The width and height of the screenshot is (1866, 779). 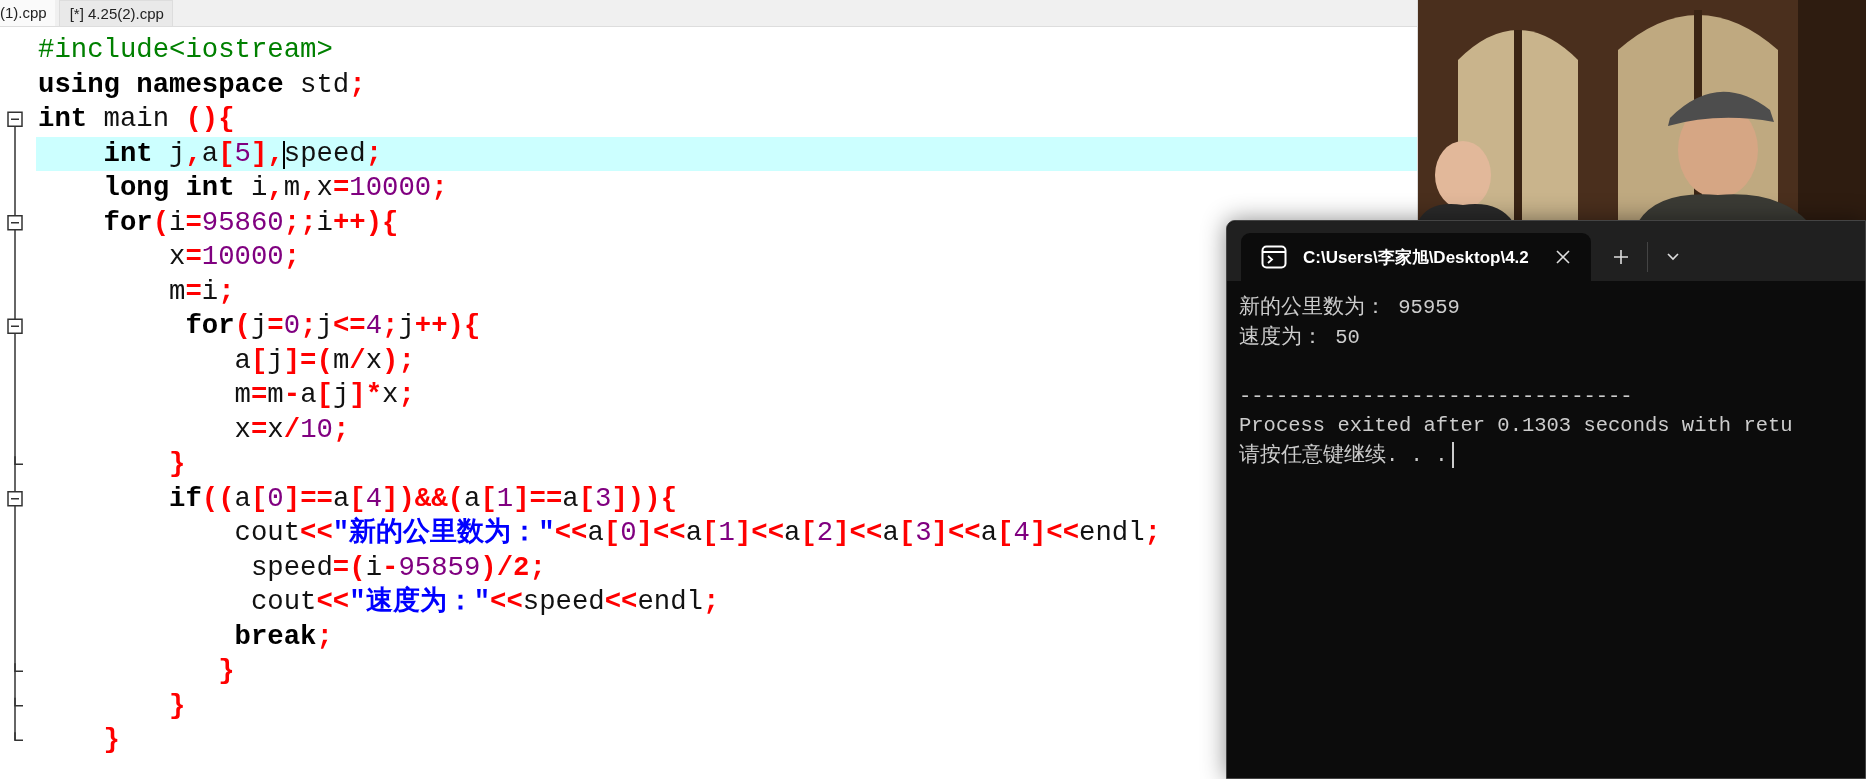 I want to click on code-line: m=m-a[j]*x;, so click(x=324, y=395).